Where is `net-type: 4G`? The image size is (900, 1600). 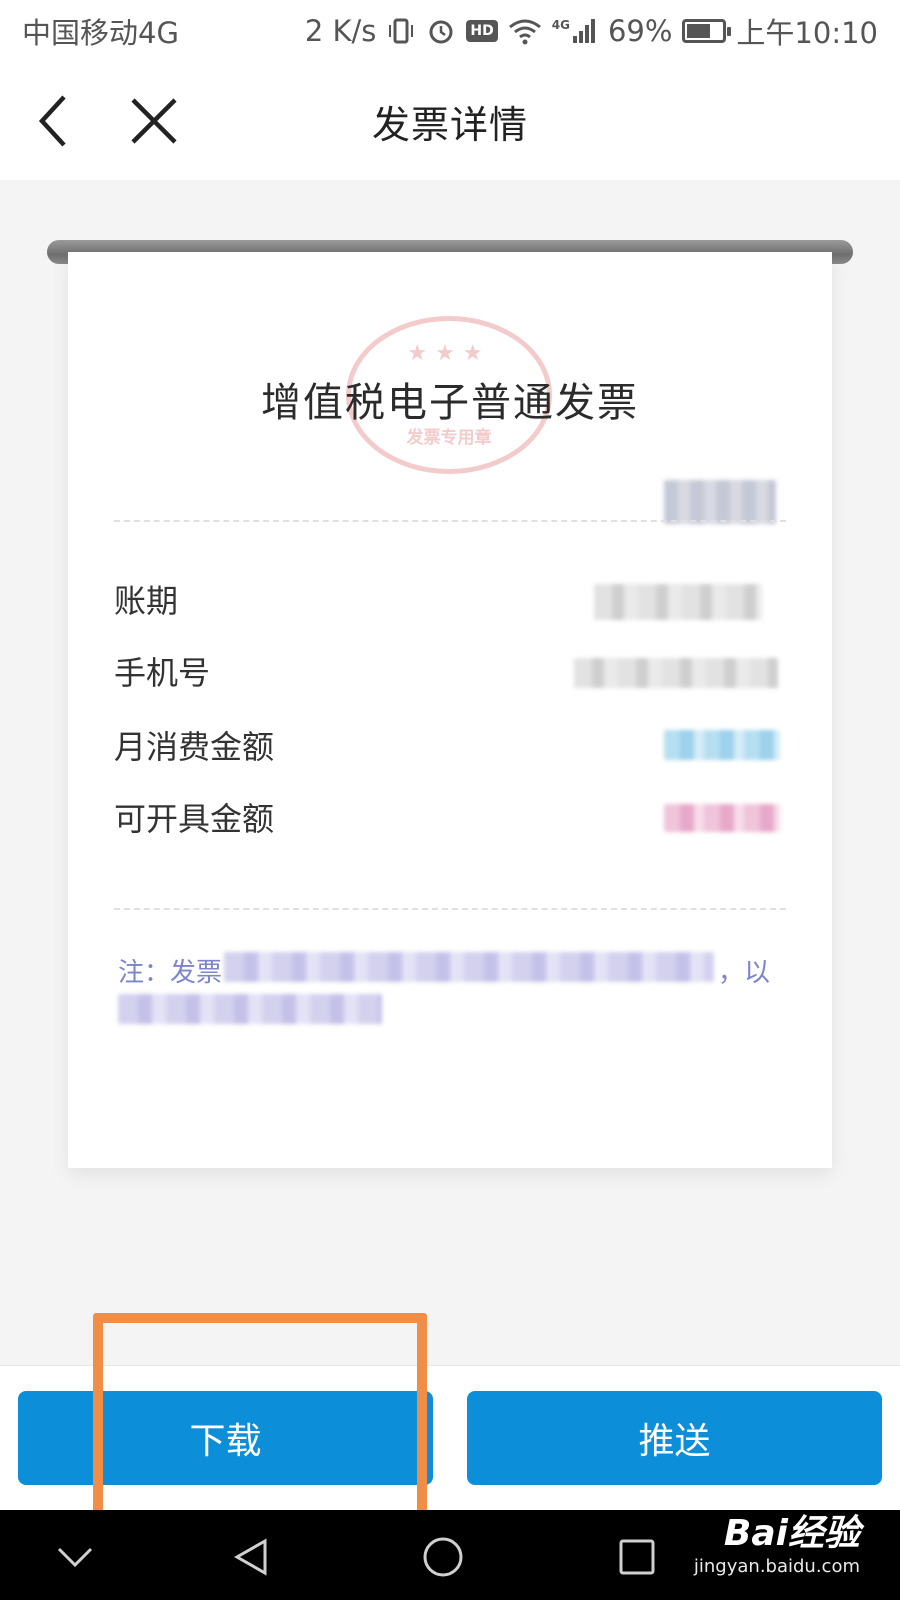 net-type: 4G is located at coordinates (560, 25).